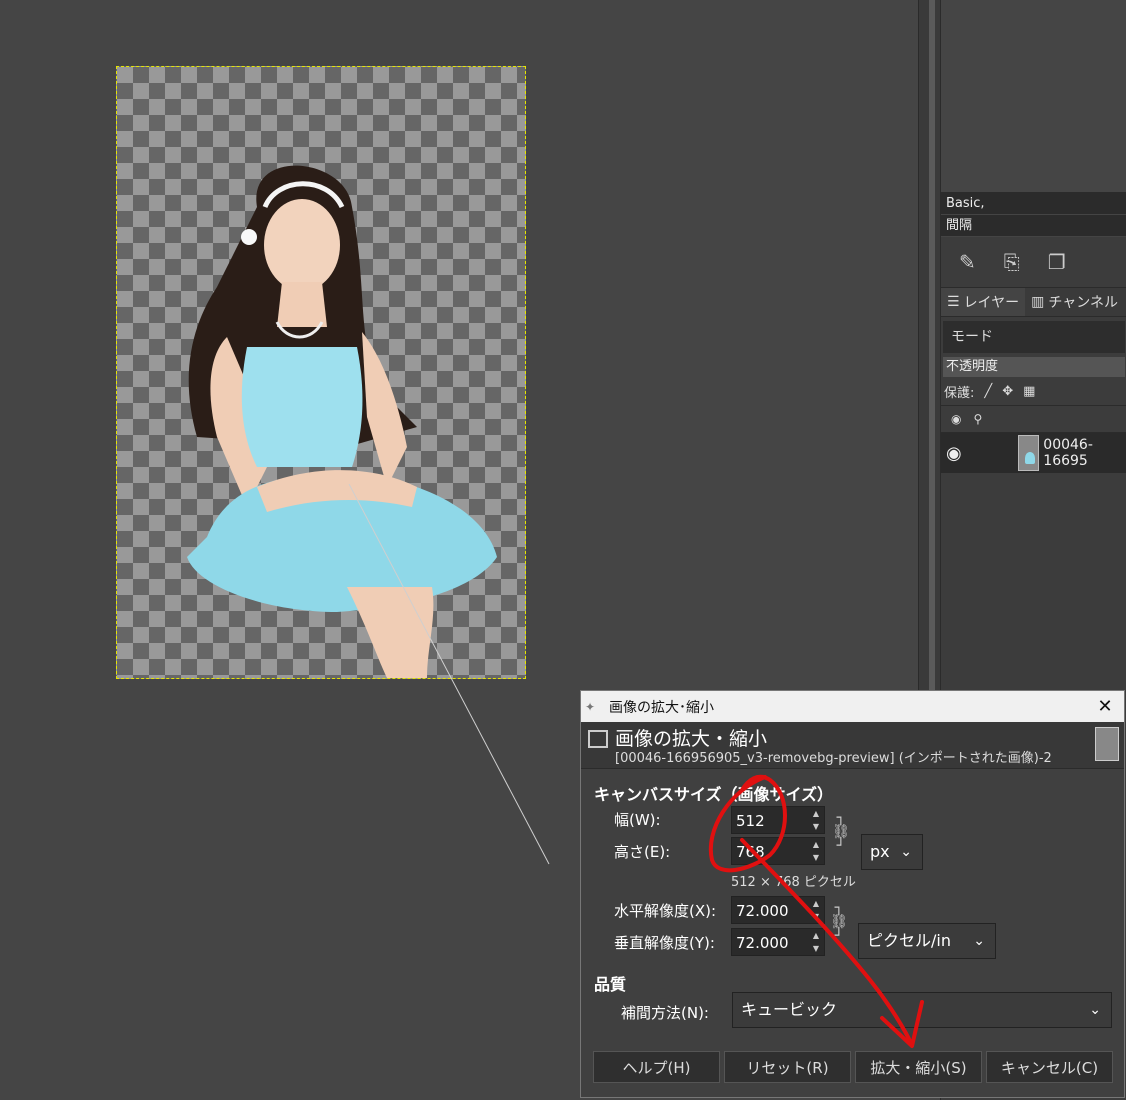 Image resolution: width=1126 pixels, height=1100 pixels. I want to click on tab-channels: ▥ チャンネル, so click(1074, 302).